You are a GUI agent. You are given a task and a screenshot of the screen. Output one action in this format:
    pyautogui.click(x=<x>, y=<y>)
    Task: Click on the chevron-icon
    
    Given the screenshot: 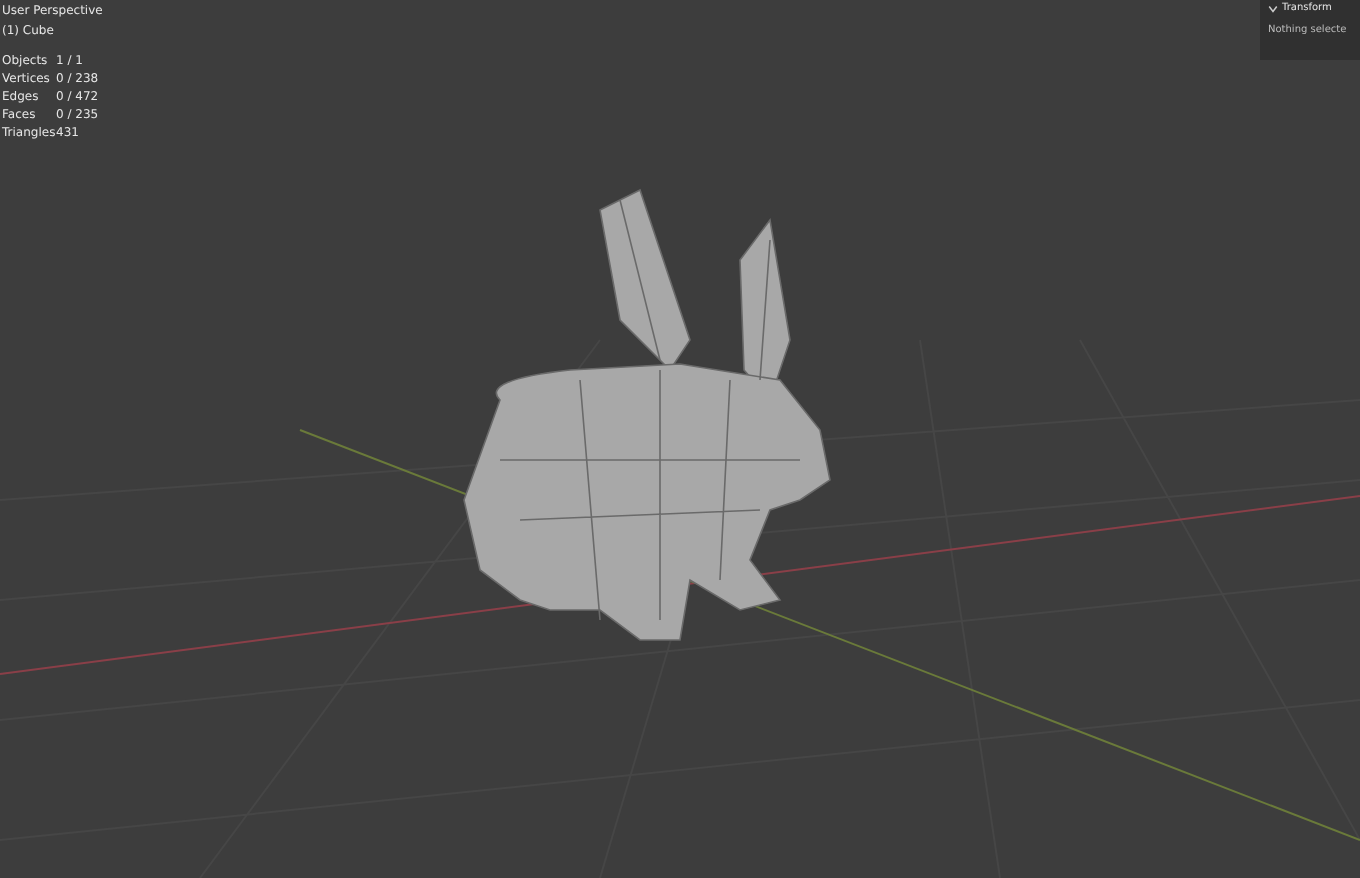 What is the action you would take?
    pyautogui.click(x=1273, y=8)
    